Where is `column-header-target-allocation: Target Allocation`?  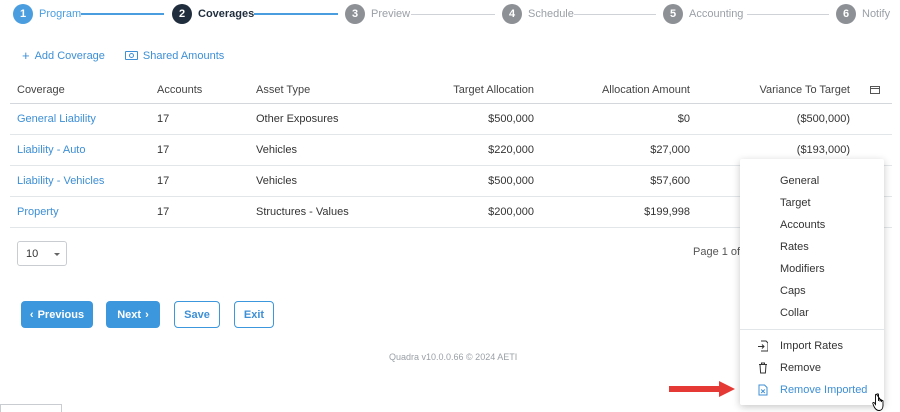
column-header-target-allocation: Target Allocation is located at coordinates (493, 89).